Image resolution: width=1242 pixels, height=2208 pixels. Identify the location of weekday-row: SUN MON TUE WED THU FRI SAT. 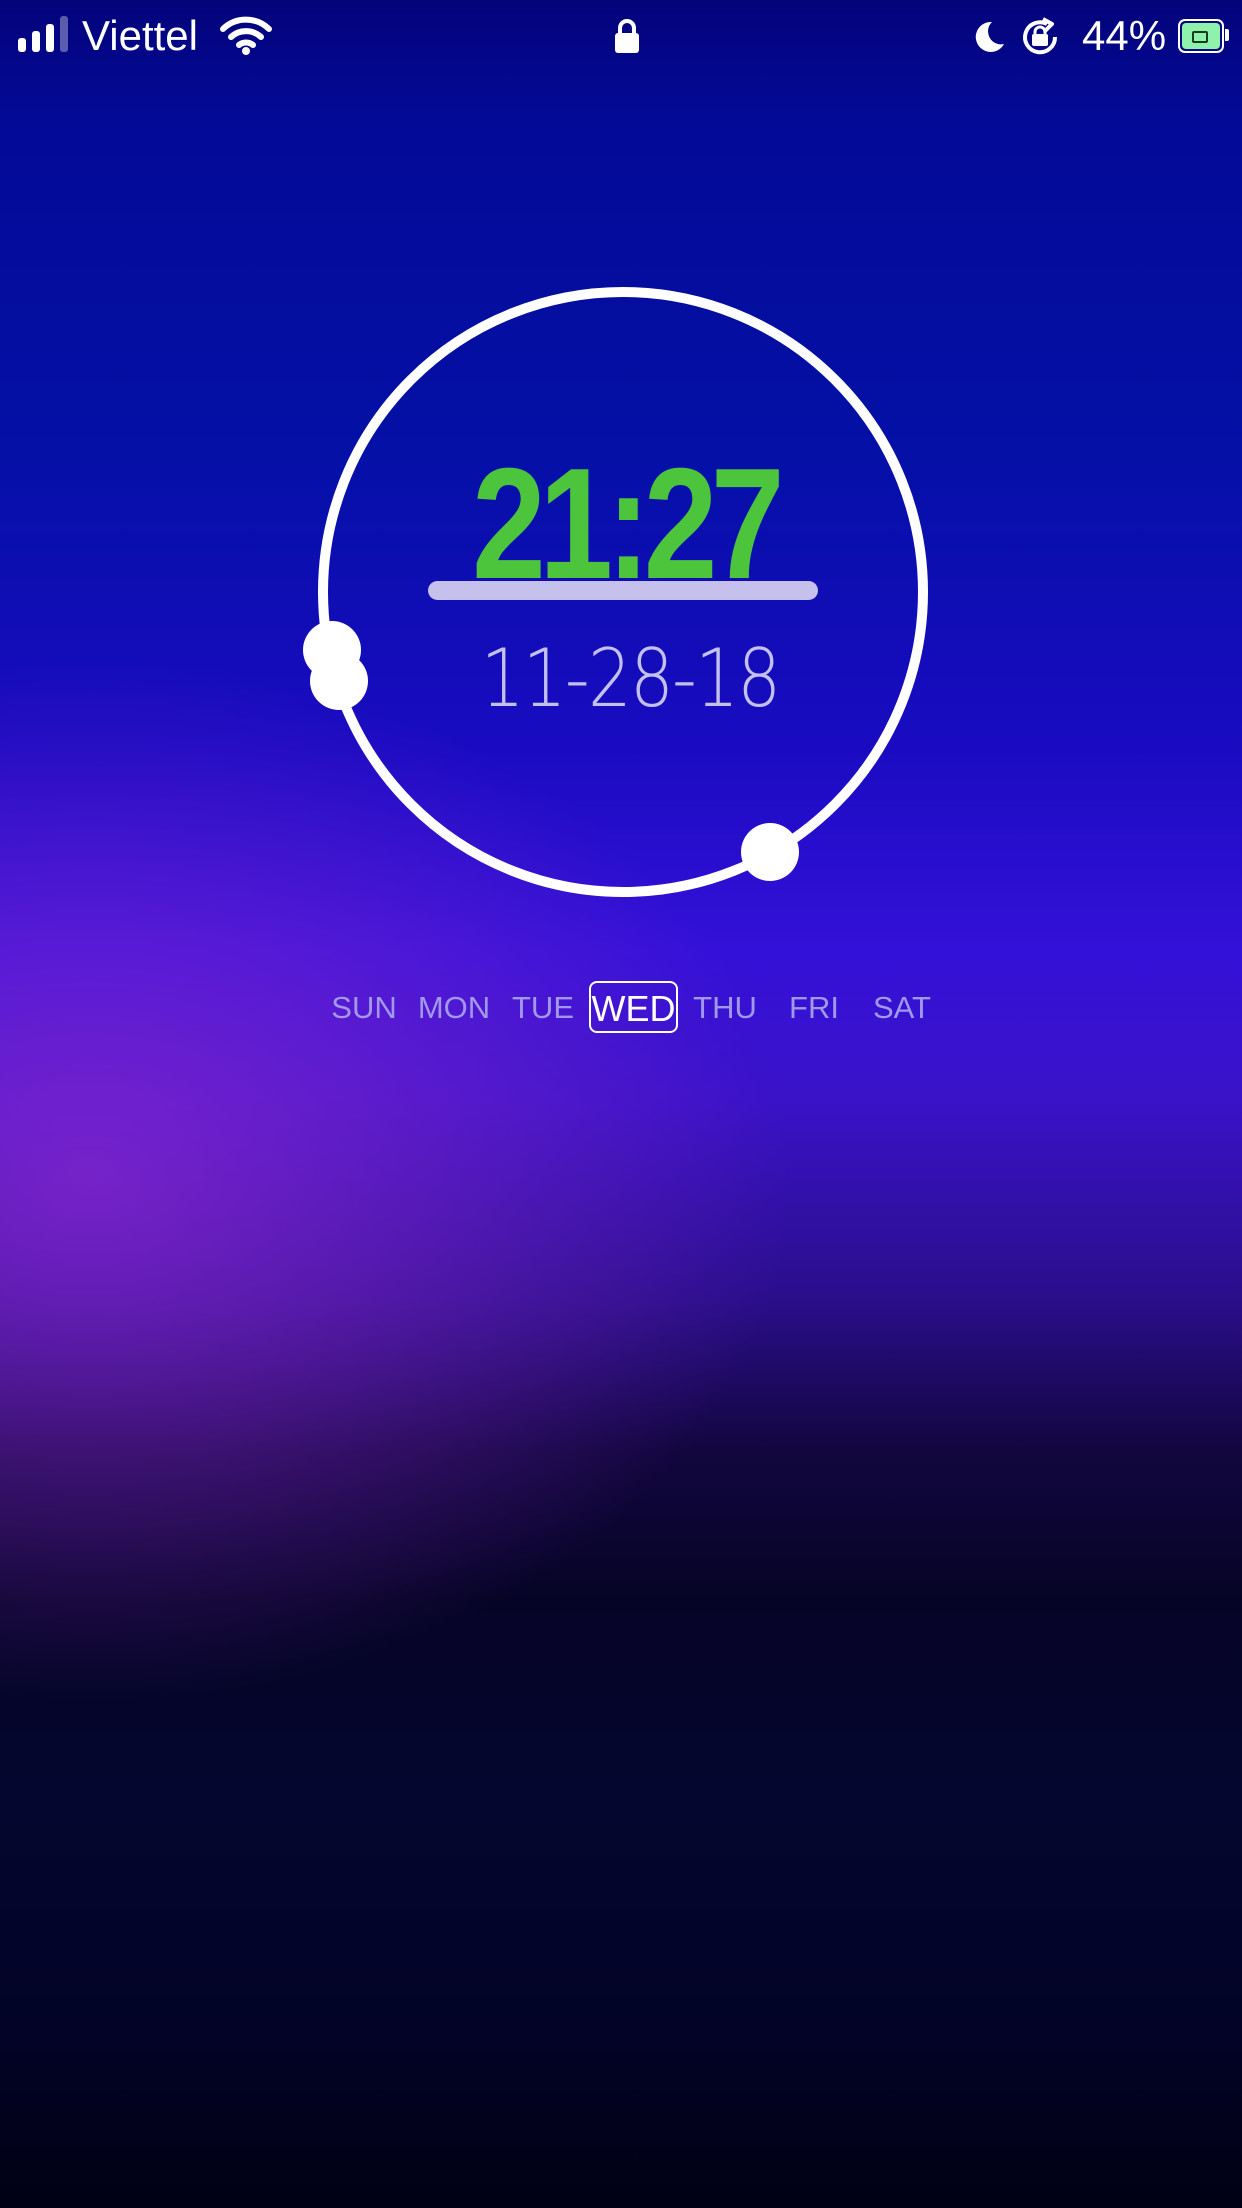
(621, 1007).